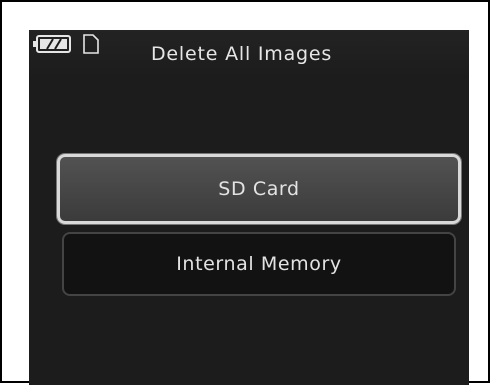  I want to click on internal-memory-label: Internal Memory, so click(259, 264).